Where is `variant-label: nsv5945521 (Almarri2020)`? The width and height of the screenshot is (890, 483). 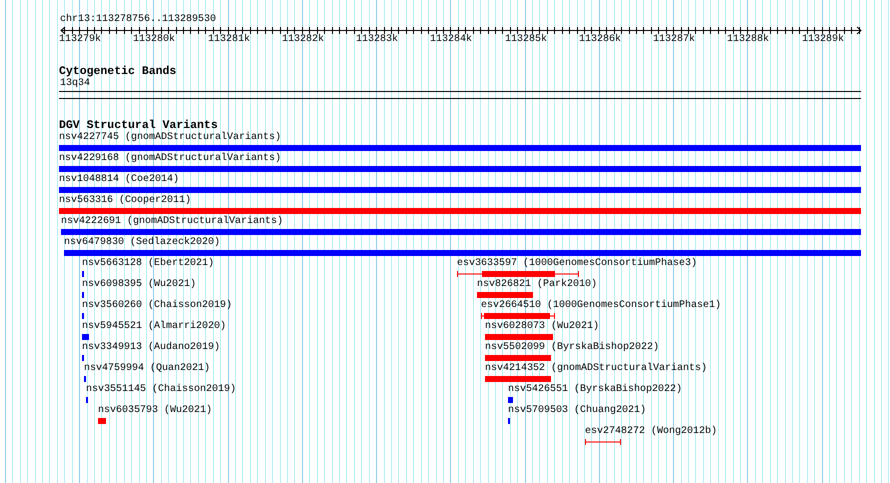 variant-label: nsv5945521 (Almarri2020) is located at coordinates (154, 327).